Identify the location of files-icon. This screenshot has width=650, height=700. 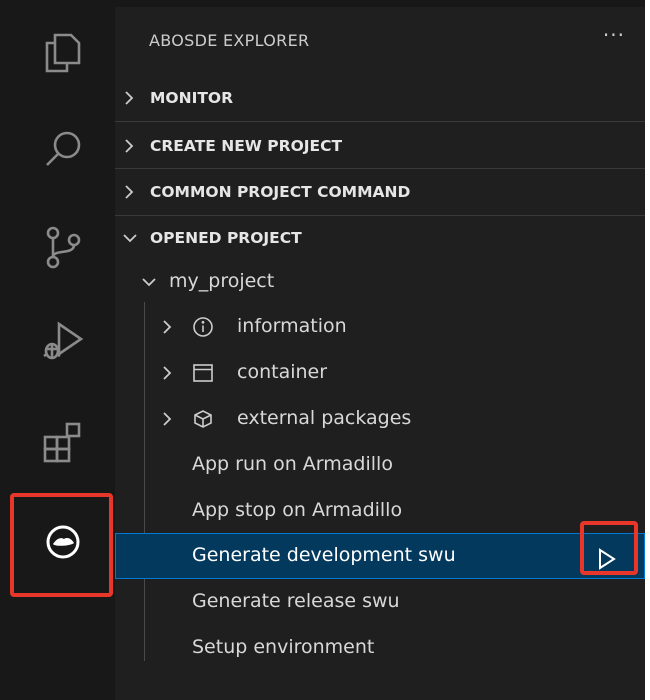
(63, 52).